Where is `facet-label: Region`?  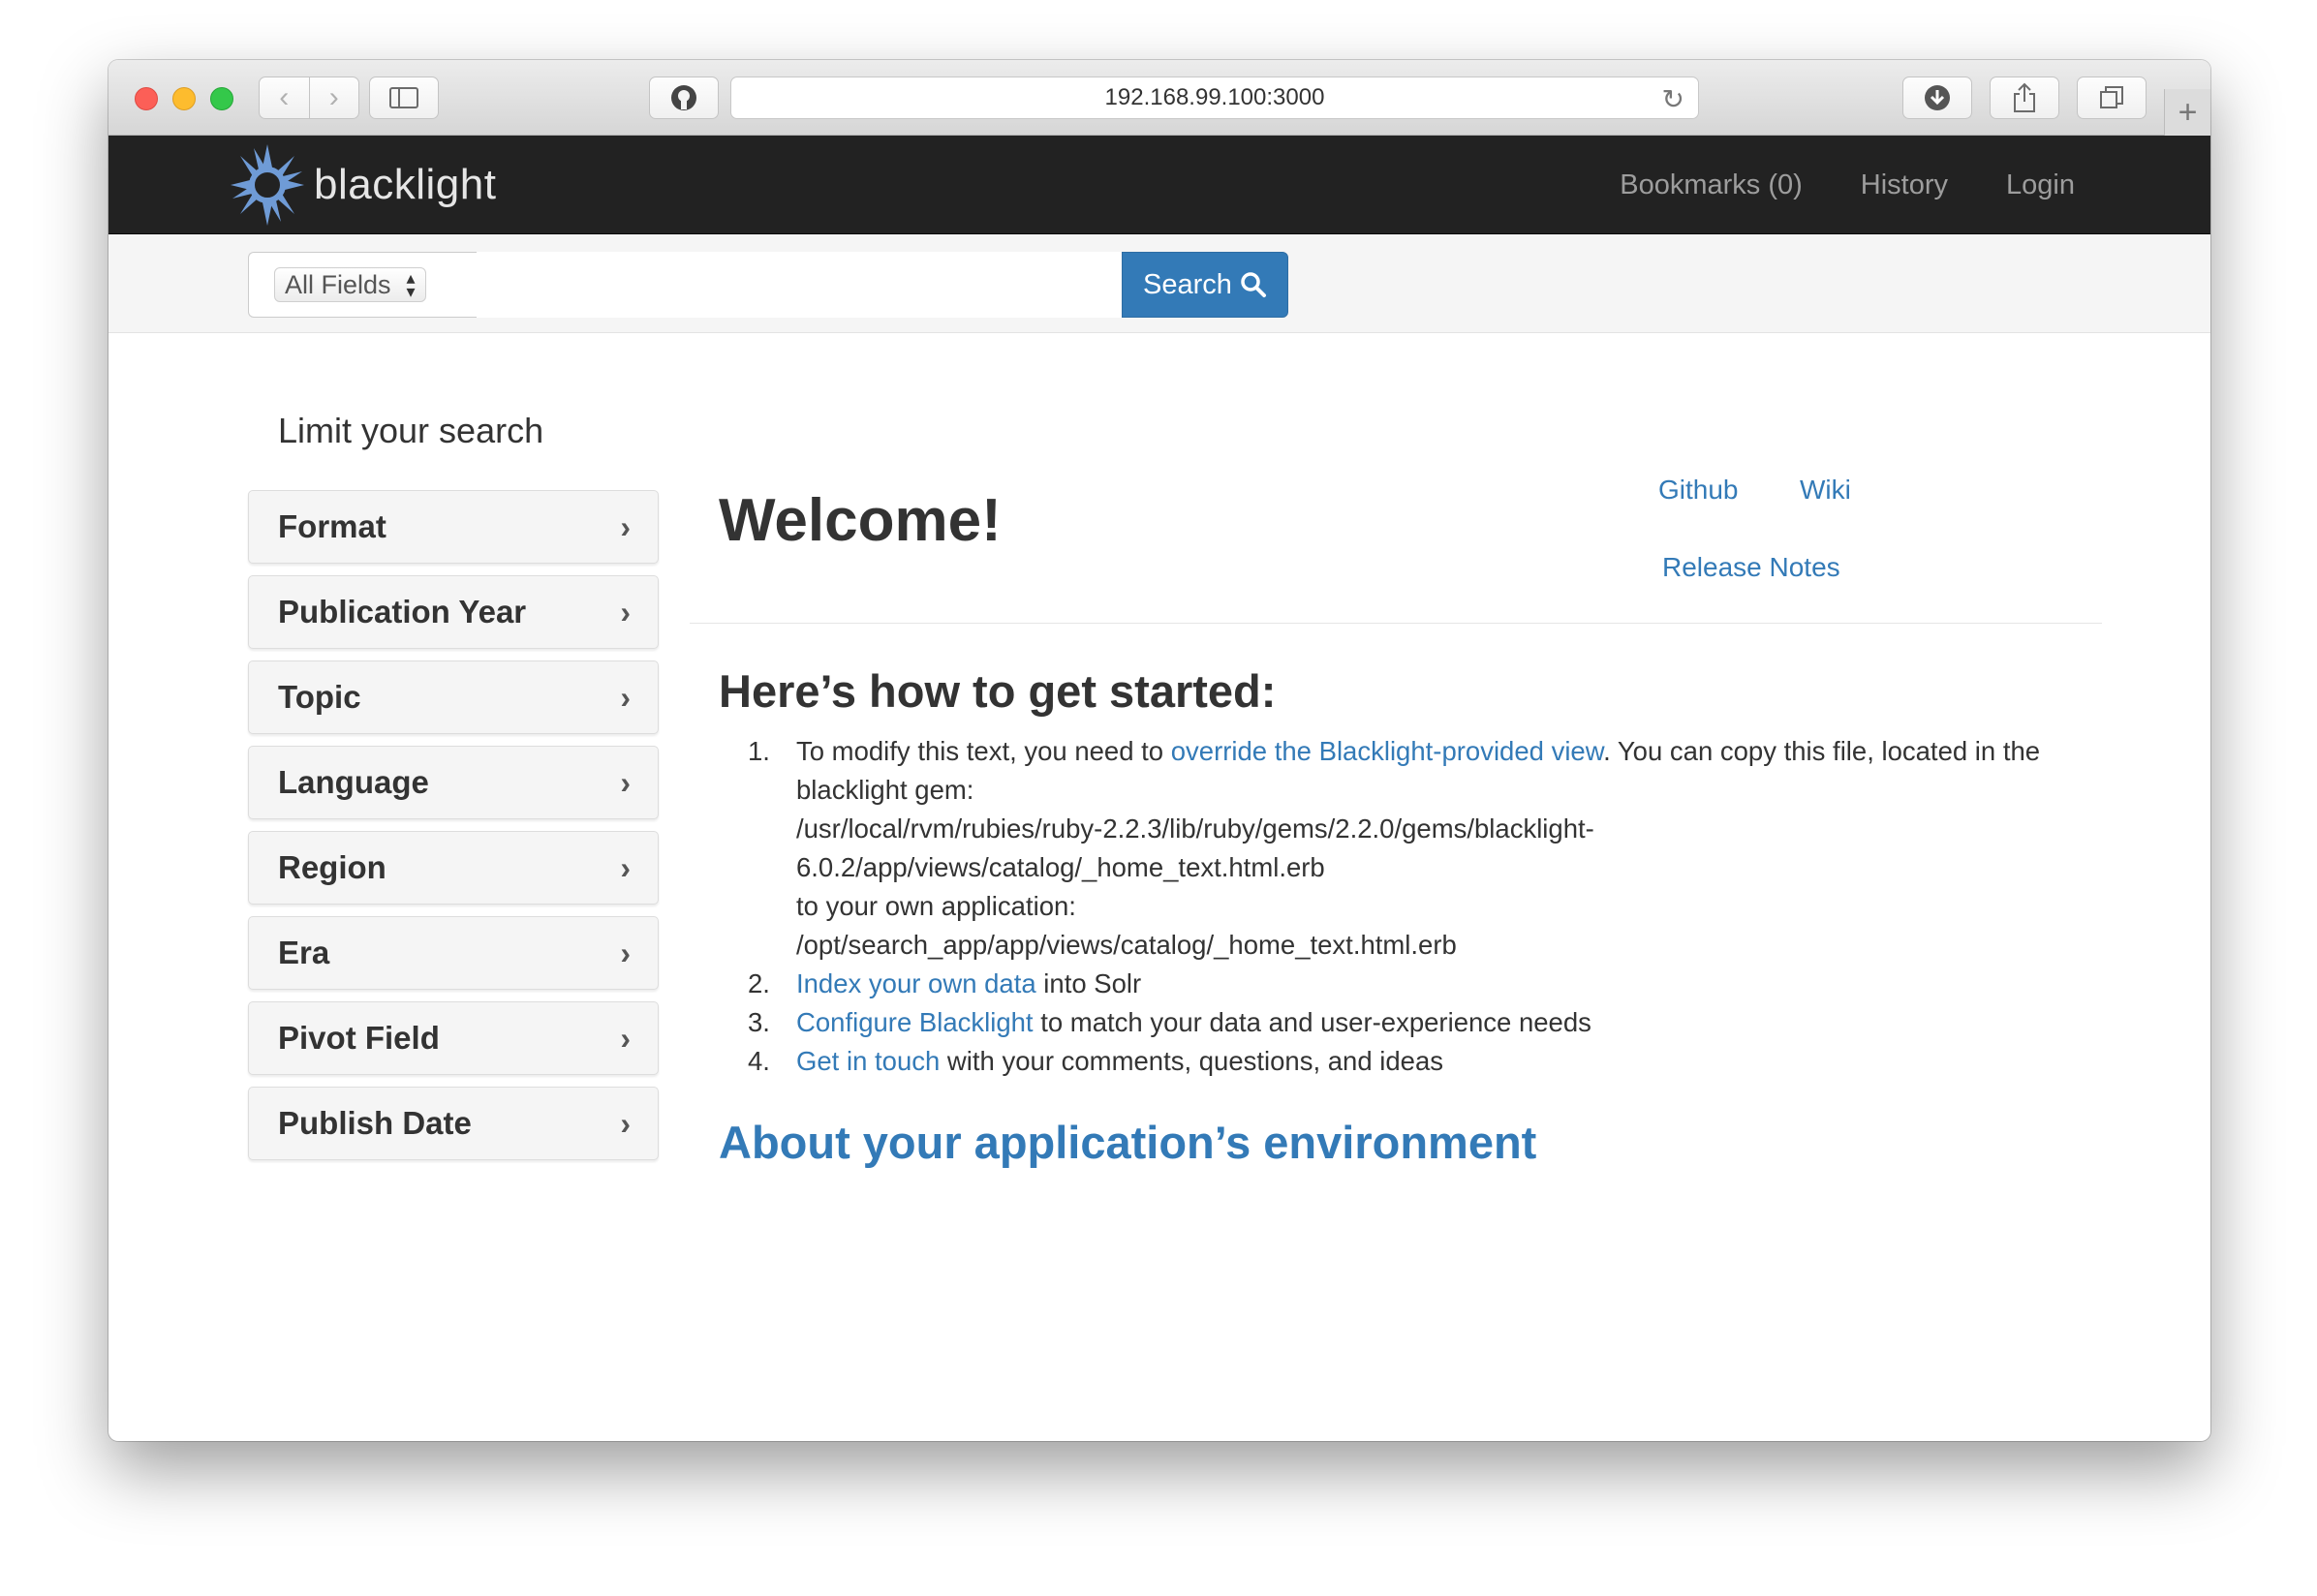 facet-label: Region is located at coordinates (332, 867).